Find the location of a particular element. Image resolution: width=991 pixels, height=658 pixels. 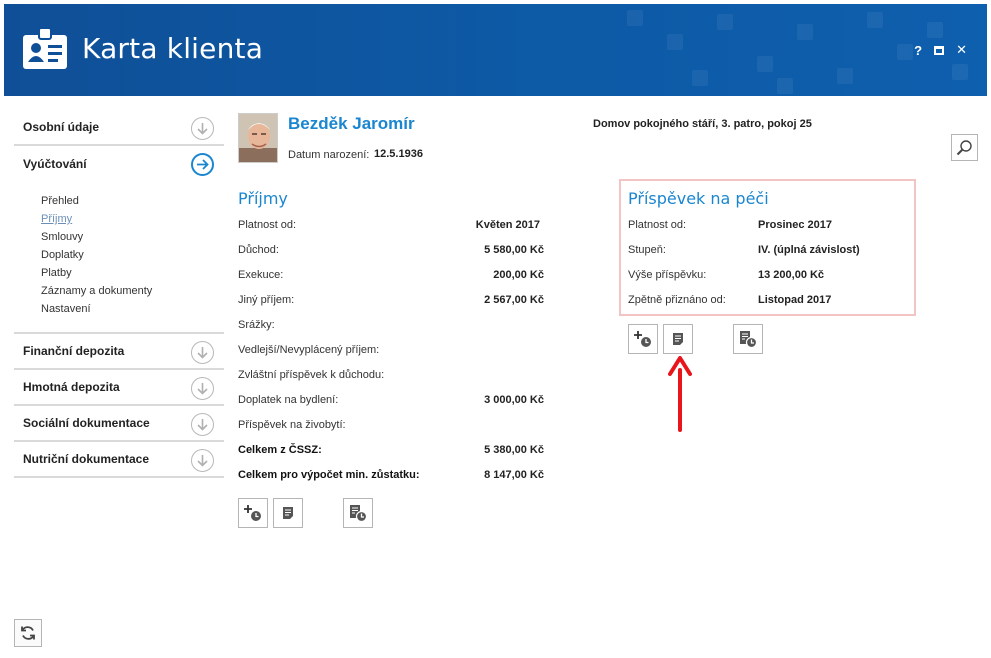

window-controls: ? ✕ is located at coordinates (940, 50).